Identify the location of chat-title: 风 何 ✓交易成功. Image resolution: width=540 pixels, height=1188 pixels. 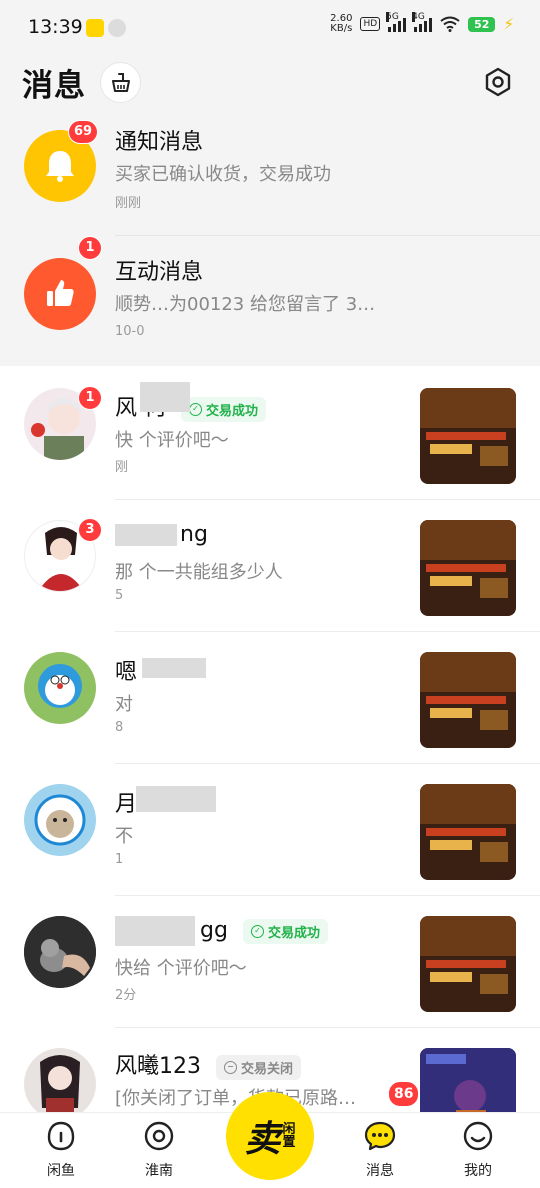
(191, 406).